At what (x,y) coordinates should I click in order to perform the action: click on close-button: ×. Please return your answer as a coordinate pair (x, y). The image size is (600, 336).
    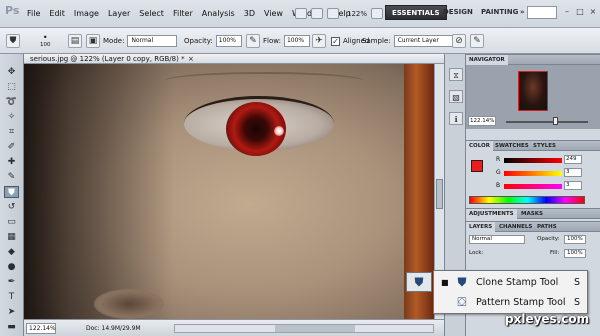
    Looking at the image, I should click on (593, 12).